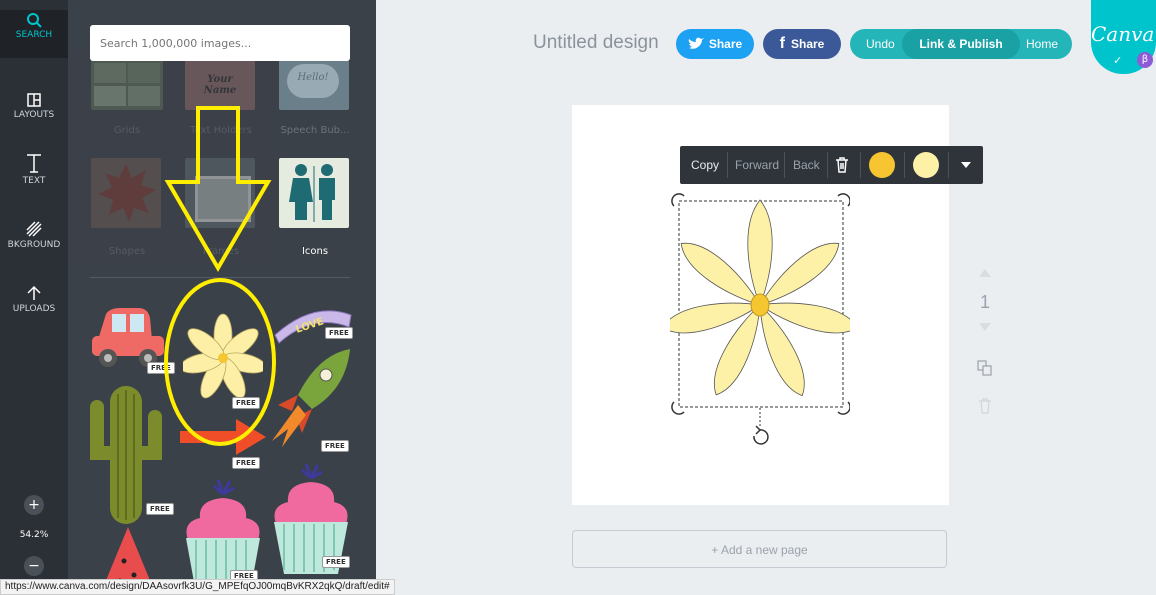 This screenshot has width=1156, height=595. Describe the element at coordinates (220, 43) in the screenshot. I see `search-input` at that location.